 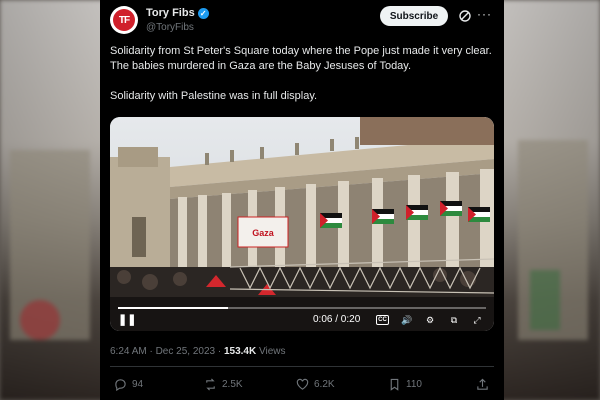 What do you see at coordinates (167, 351) in the screenshot?
I see `timestamp: 6:24 AM · Dec 25, 2023 ·` at bounding box center [167, 351].